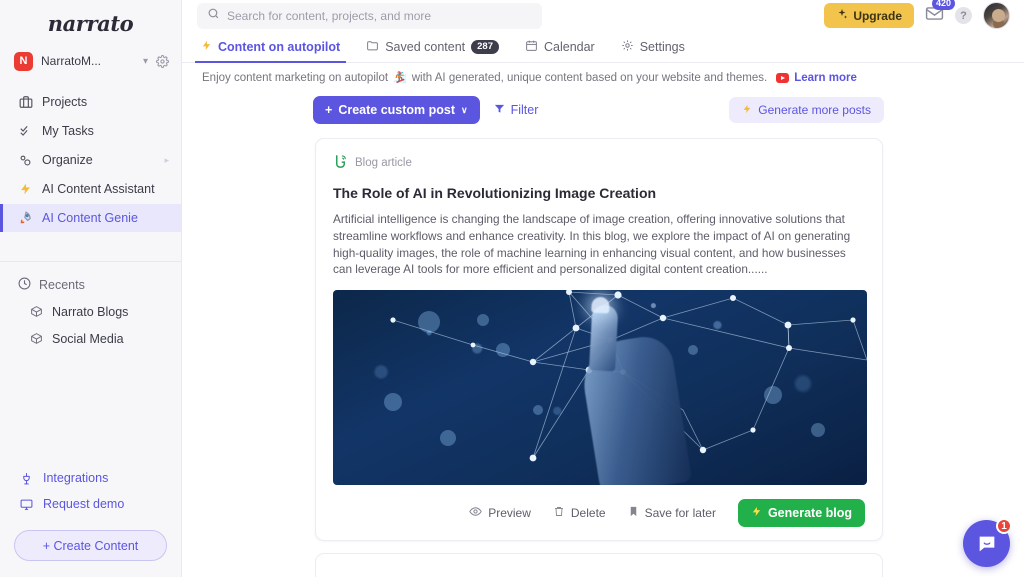 Image resolution: width=1024 pixels, height=577 pixels. I want to click on top-bar-right: Upgrade 420 ?, so click(917, 15).